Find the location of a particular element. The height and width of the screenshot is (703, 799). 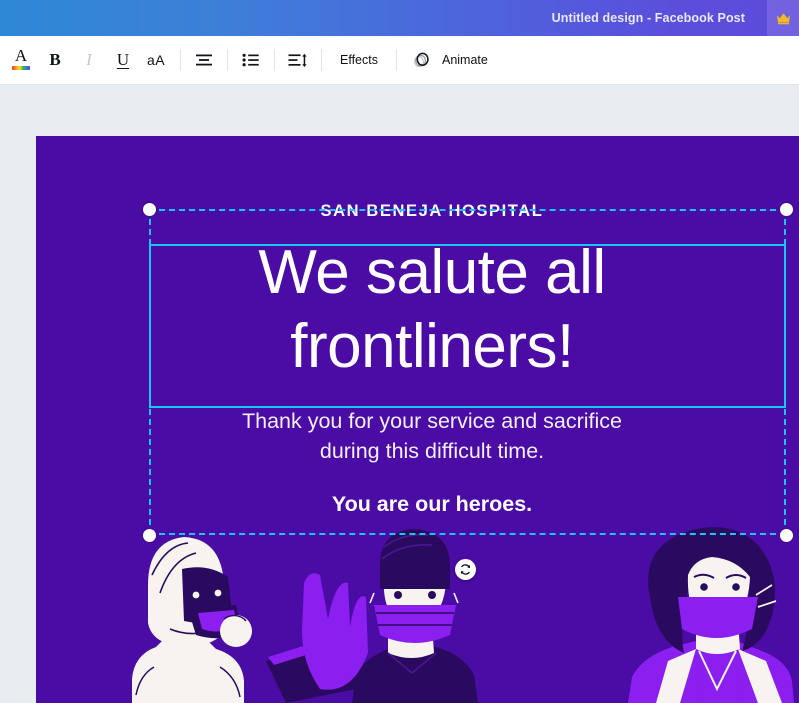

underline-icon: U is located at coordinates (123, 59).